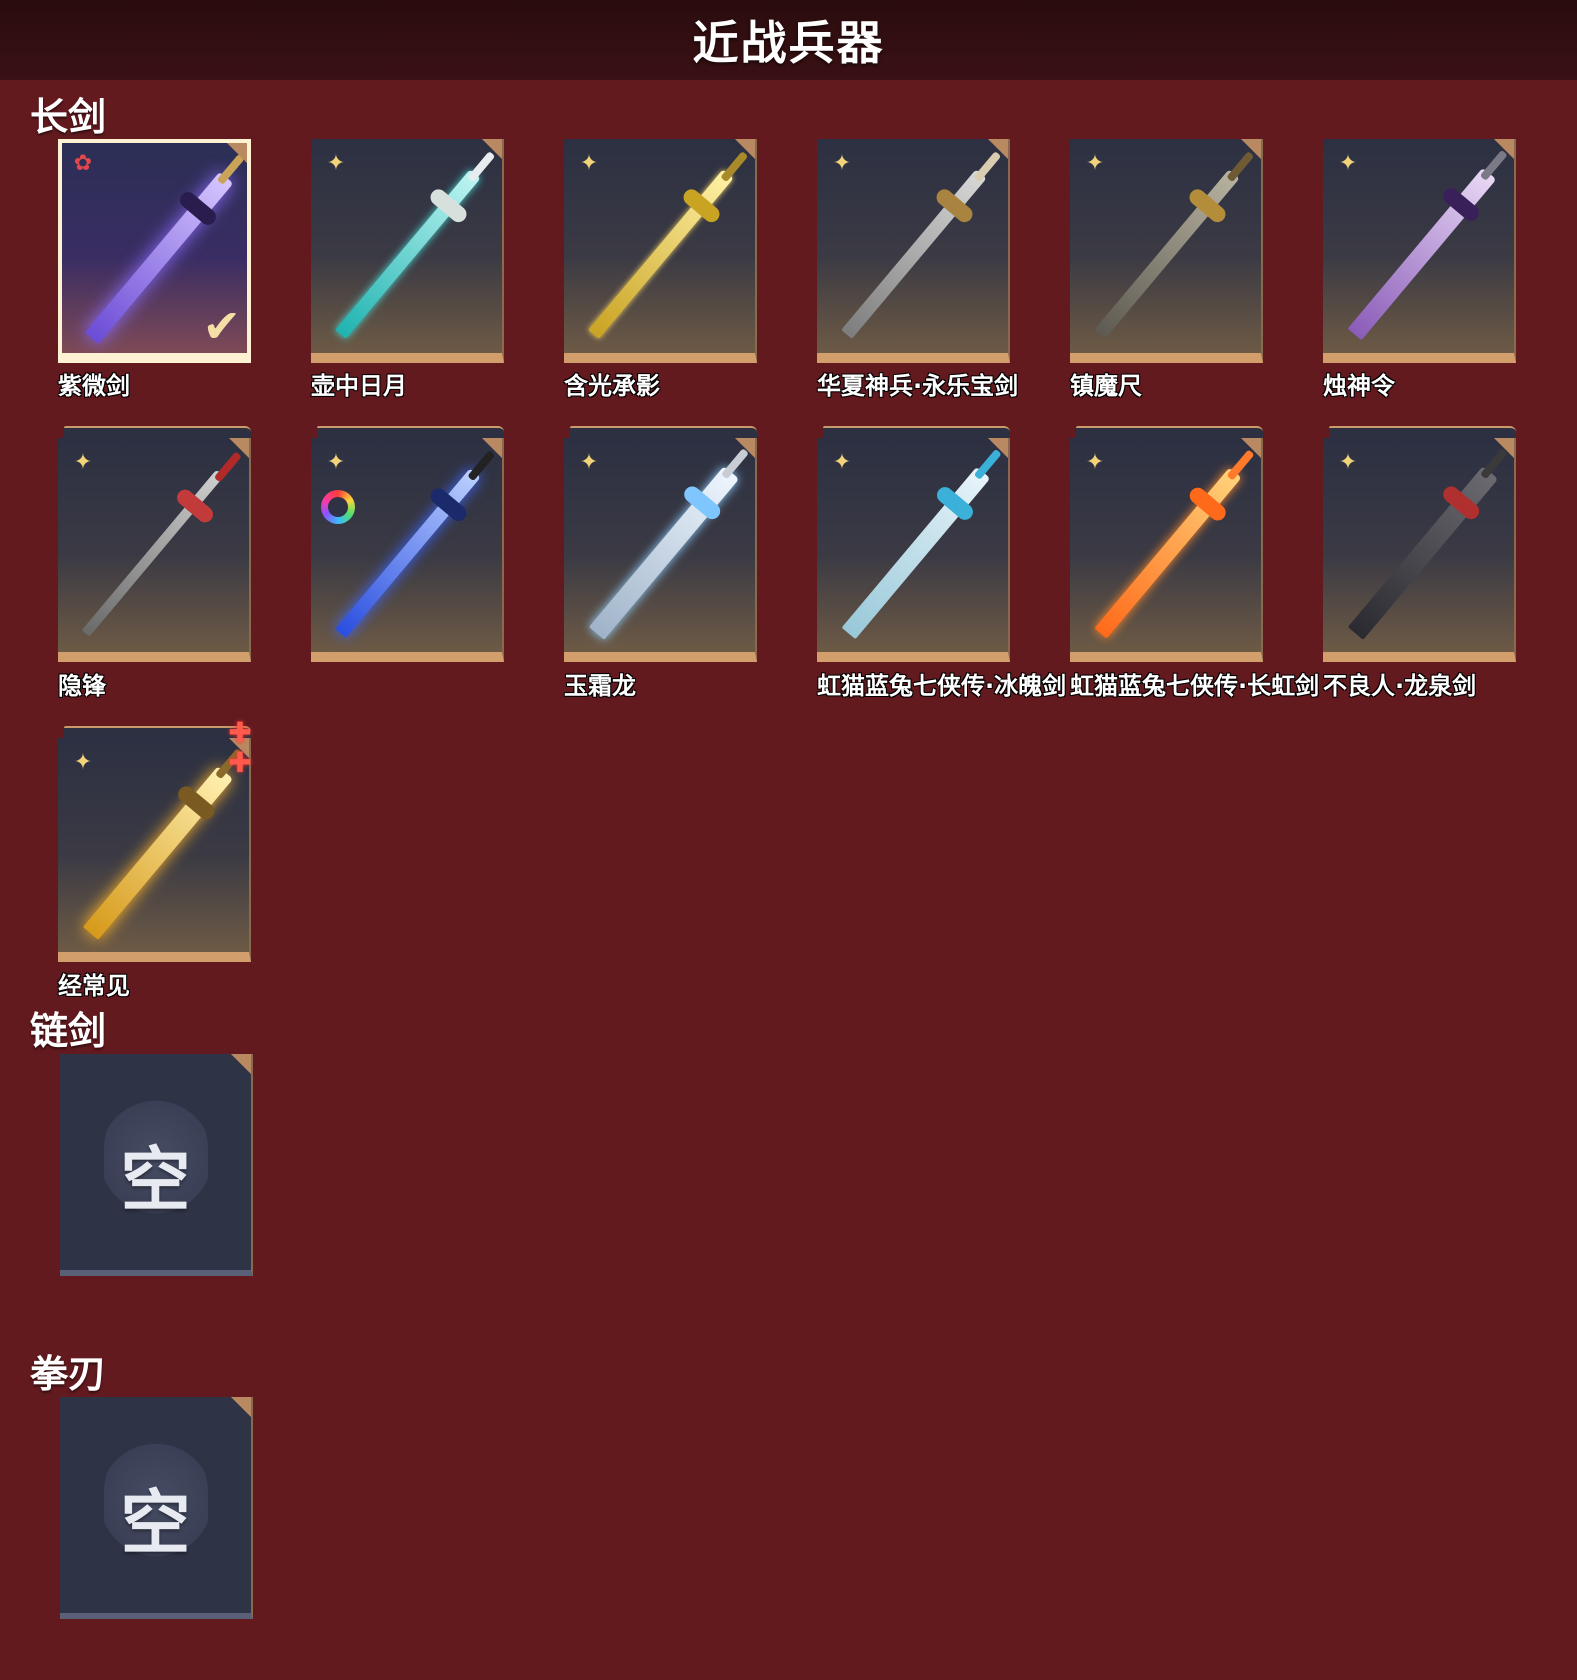  What do you see at coordinates (338, 507) in the screenshot?
I see `rainbow-ring-icon` at bounding box center [338, 507].